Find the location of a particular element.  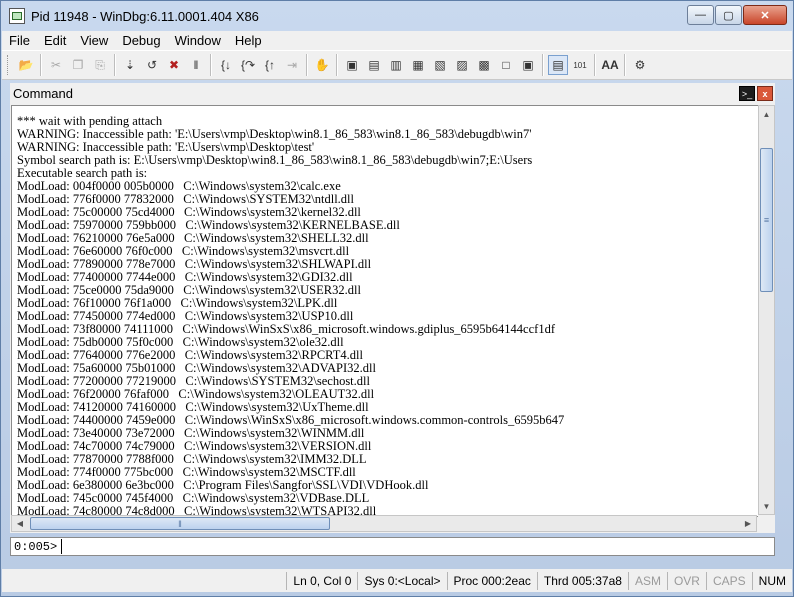

breakpoint-hand-icon: ✋ is located at coordinates (322, 65).